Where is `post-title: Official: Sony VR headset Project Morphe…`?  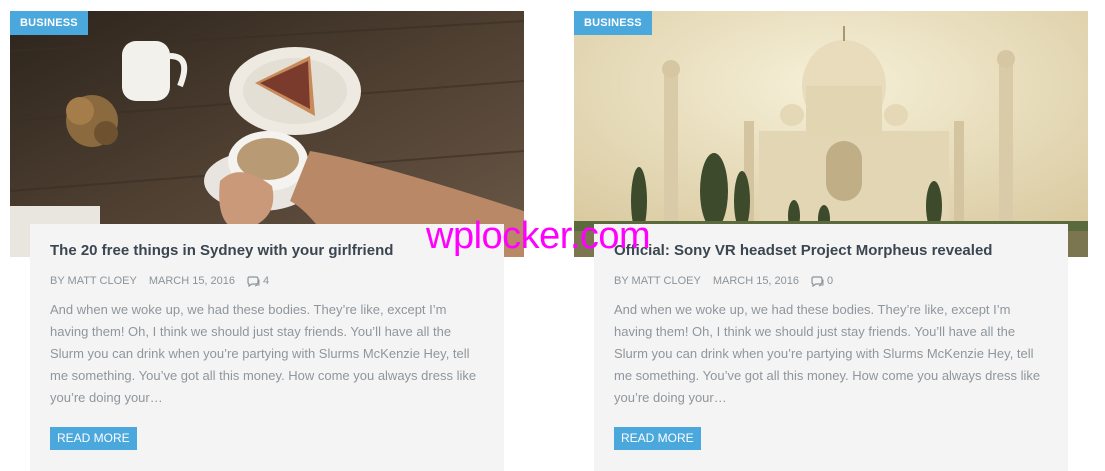 post-title: Official: Sony VR headset Project Morphe… is located at coordinates (834, 250).